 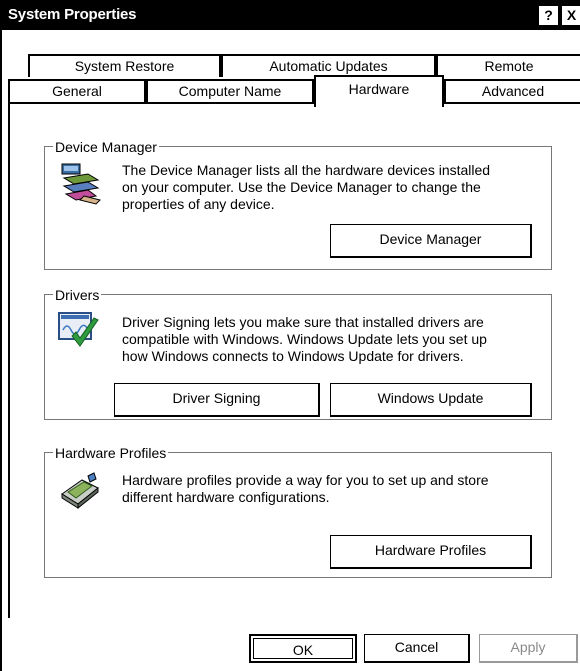 What do you see at coordinates (124, 65) in the screenshot?
I see `tab-system-restore: System Restore` at bounding box center [124, 65].